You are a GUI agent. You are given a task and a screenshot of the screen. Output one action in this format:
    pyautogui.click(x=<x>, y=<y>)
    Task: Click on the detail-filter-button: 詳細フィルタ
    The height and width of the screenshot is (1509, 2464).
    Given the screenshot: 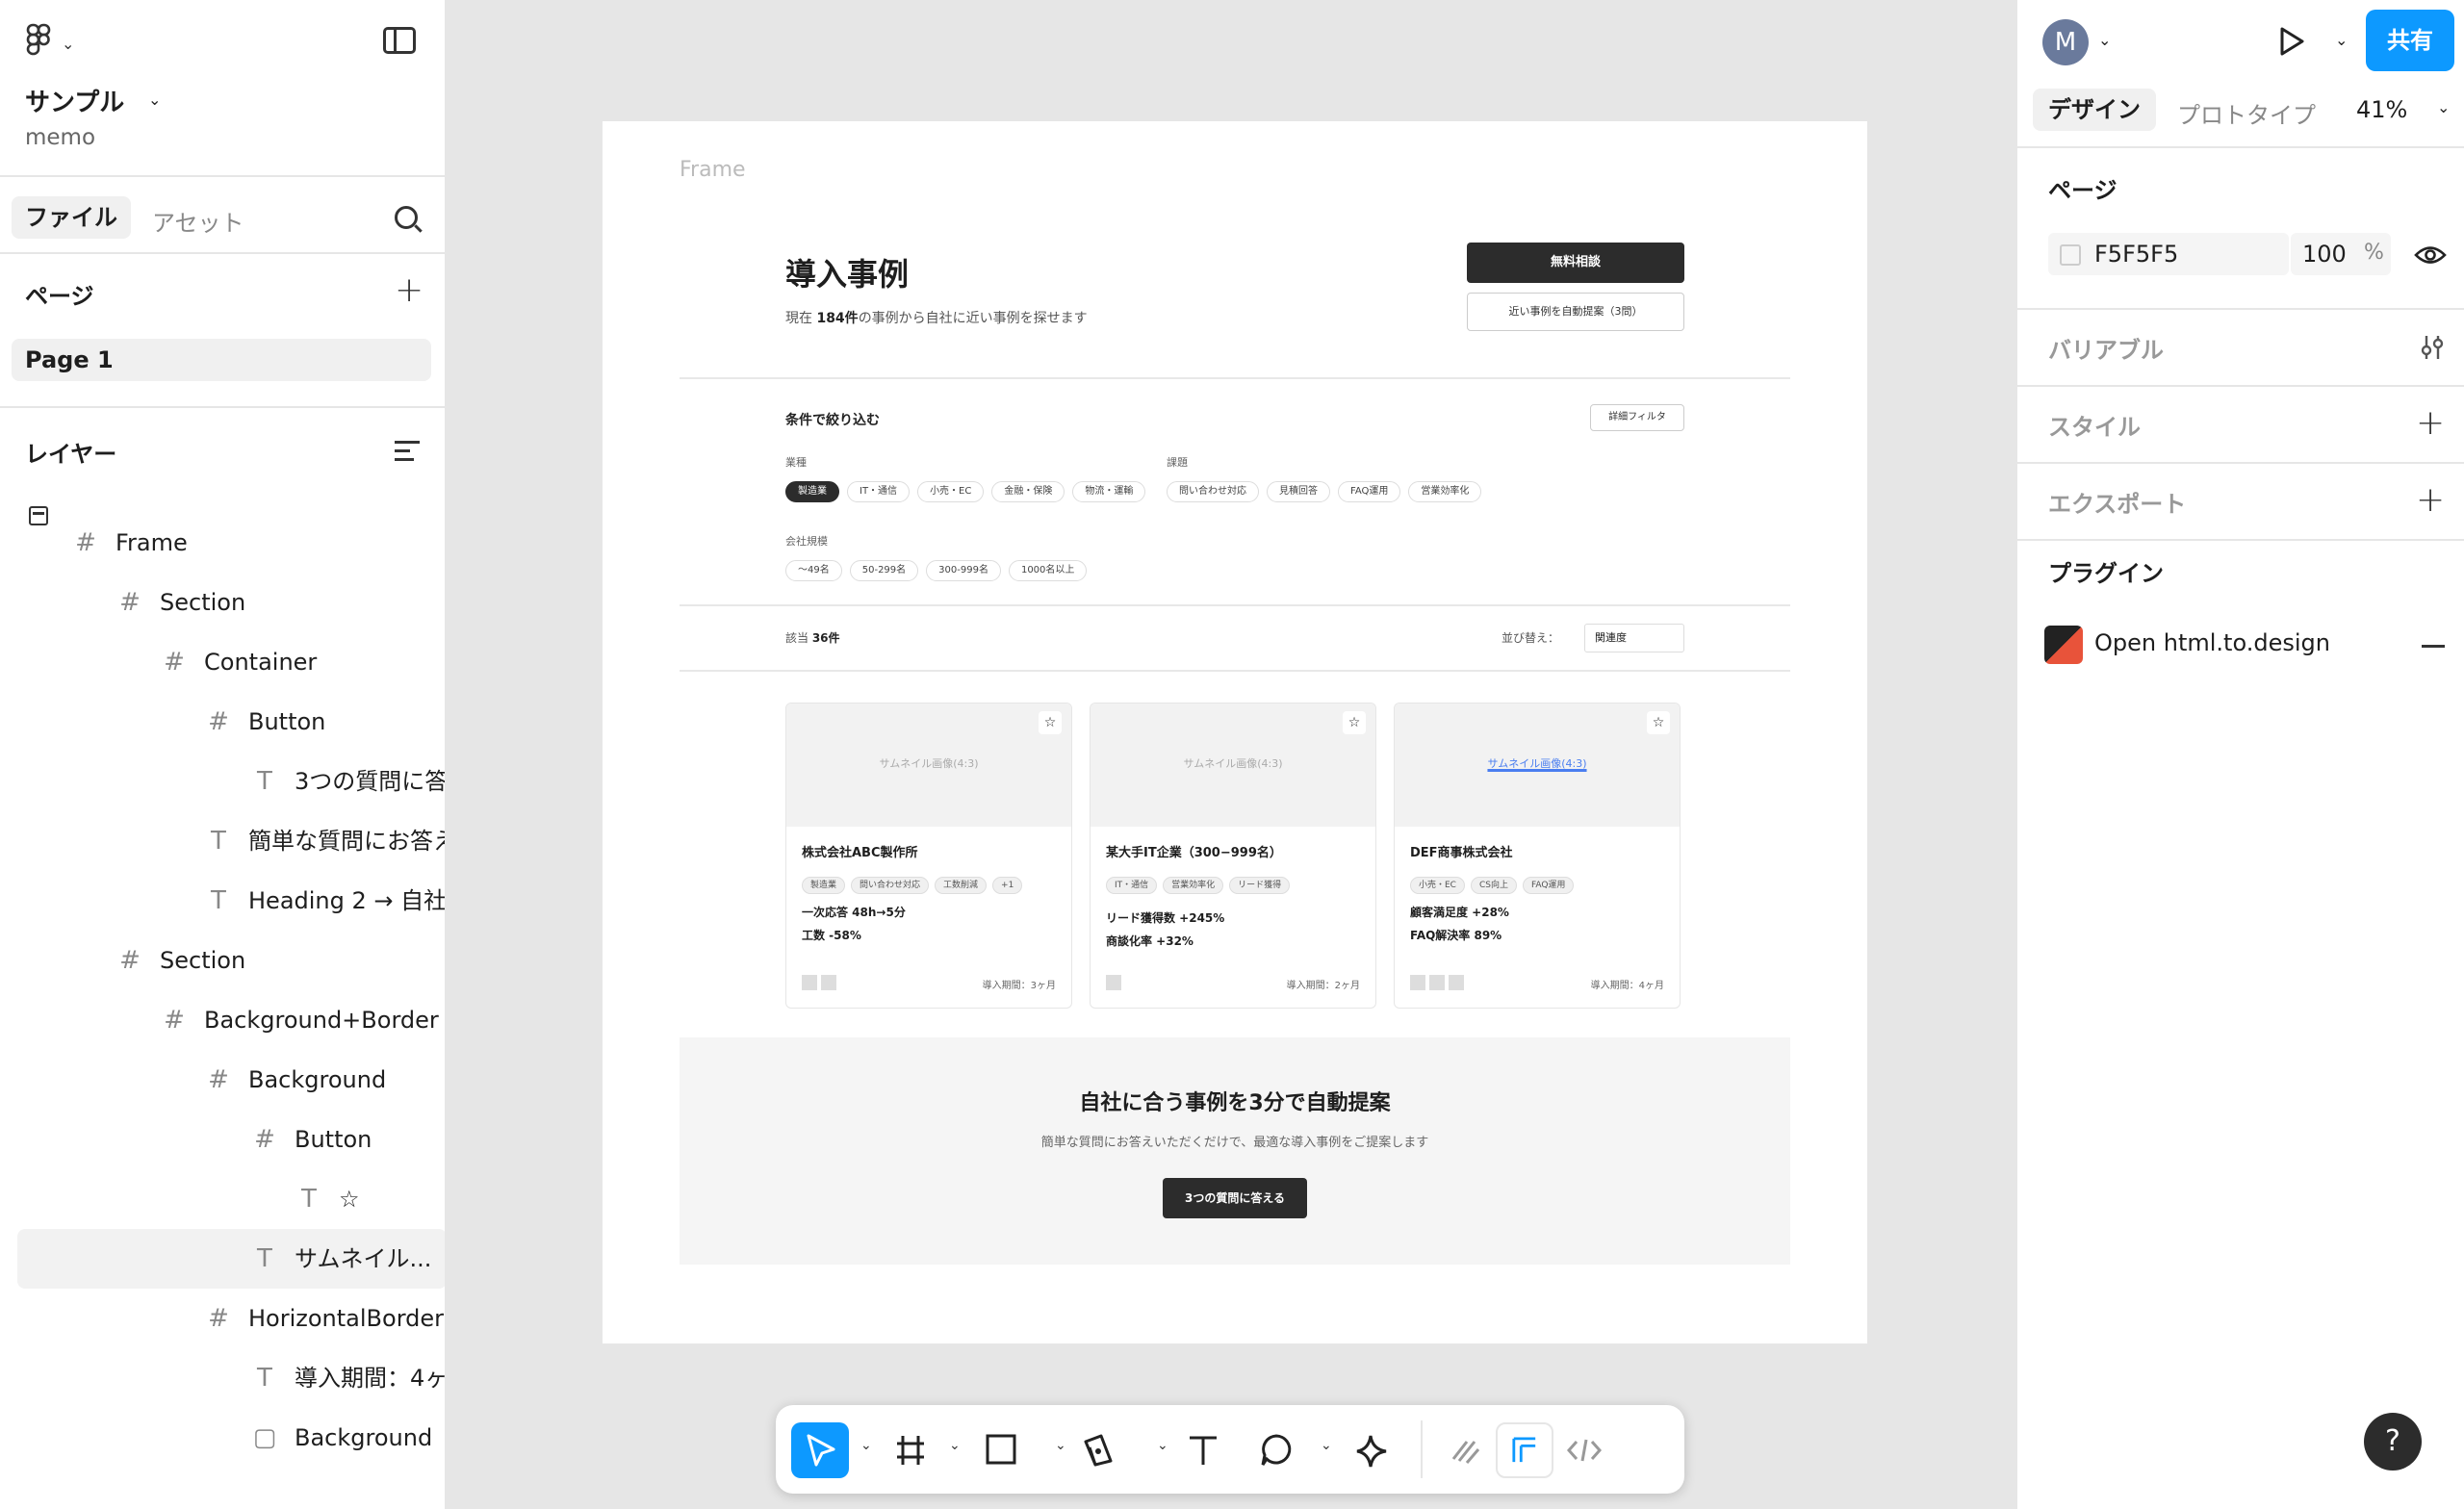 What is the action you would take?
    pyautogui.click(x=1637, y=417)
    